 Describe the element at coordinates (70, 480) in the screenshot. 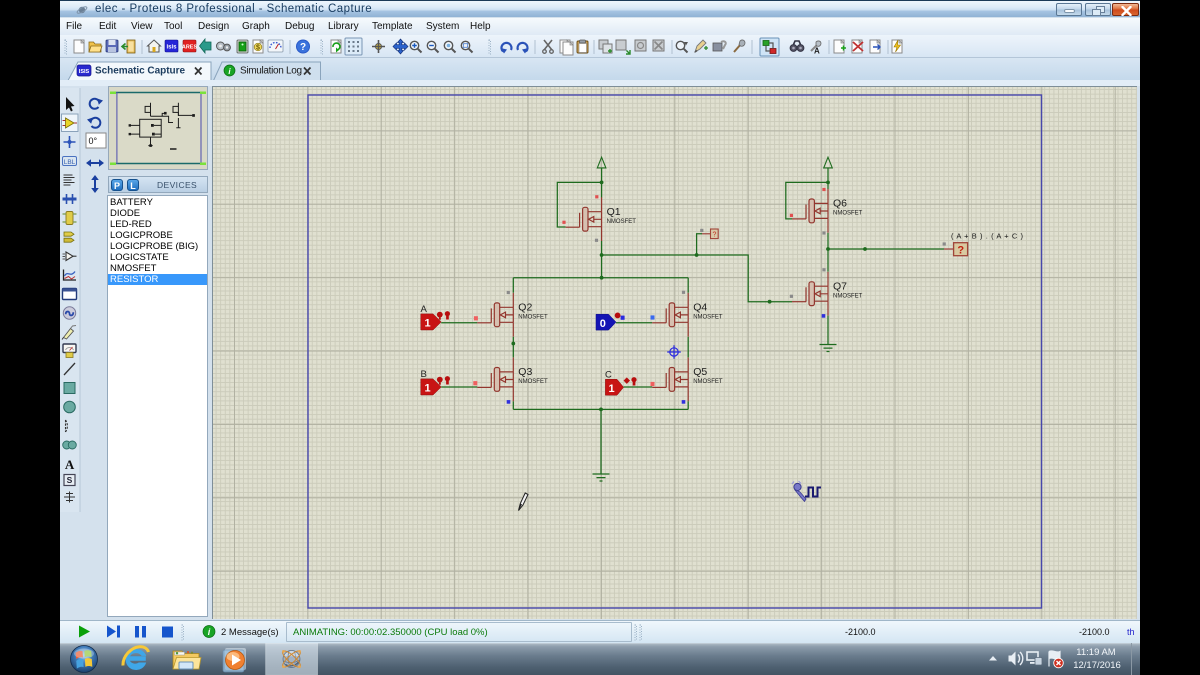

I see `svg-text: S` at that location.